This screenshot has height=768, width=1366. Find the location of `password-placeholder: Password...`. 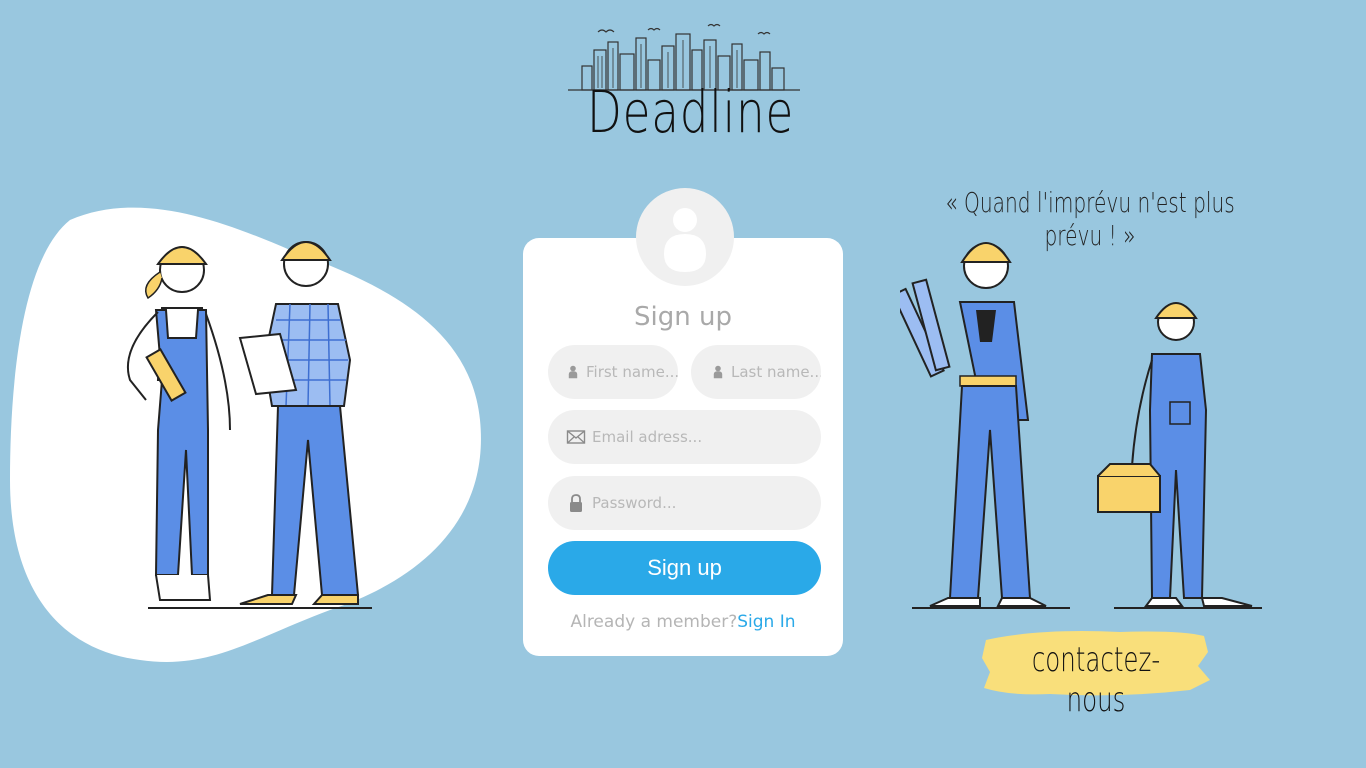

password-placeholder: Password... is located at coordinates (634, 503).